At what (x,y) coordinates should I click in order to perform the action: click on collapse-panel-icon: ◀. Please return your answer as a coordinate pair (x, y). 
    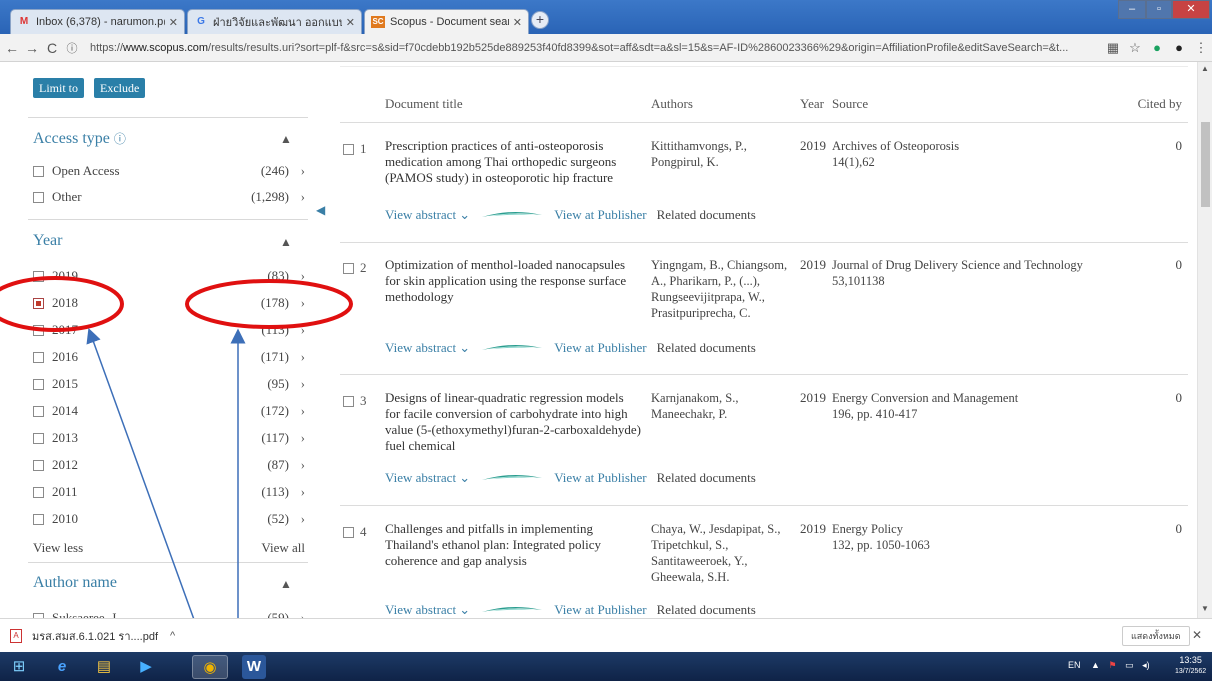
    Looking at the image, I should click on (320, 210).